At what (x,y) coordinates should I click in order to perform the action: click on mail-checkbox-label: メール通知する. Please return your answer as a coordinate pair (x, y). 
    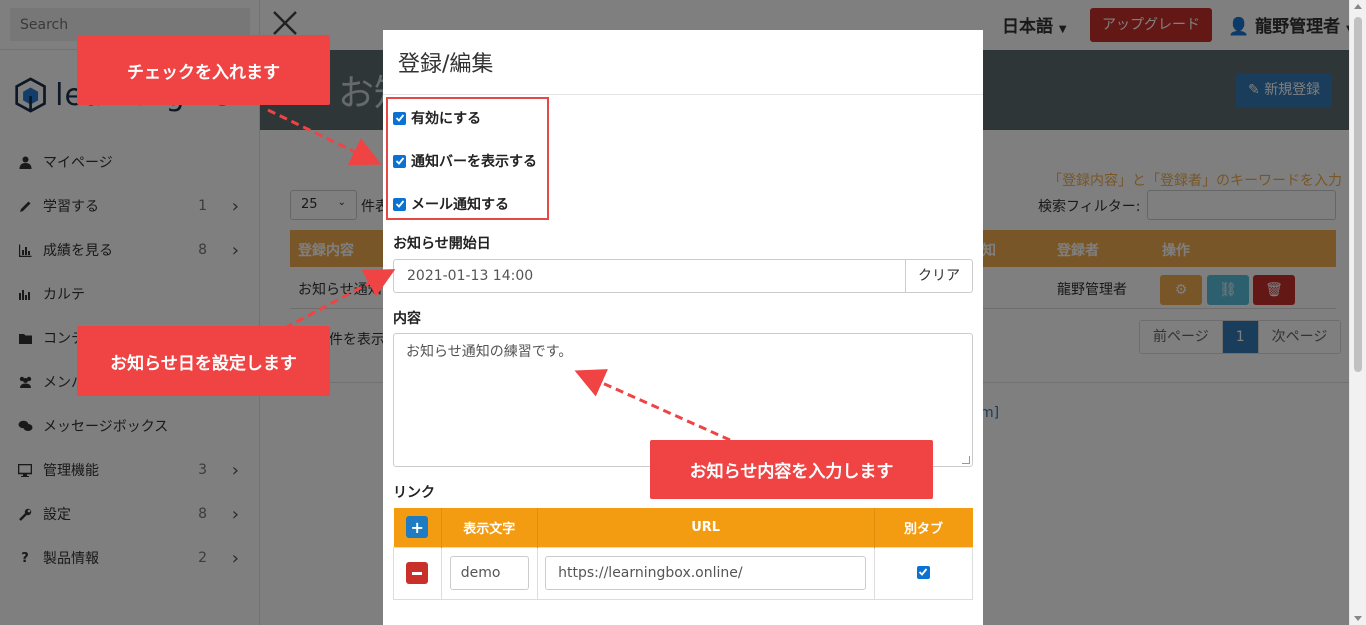
    Looking at the image, I should click on (460, 205).